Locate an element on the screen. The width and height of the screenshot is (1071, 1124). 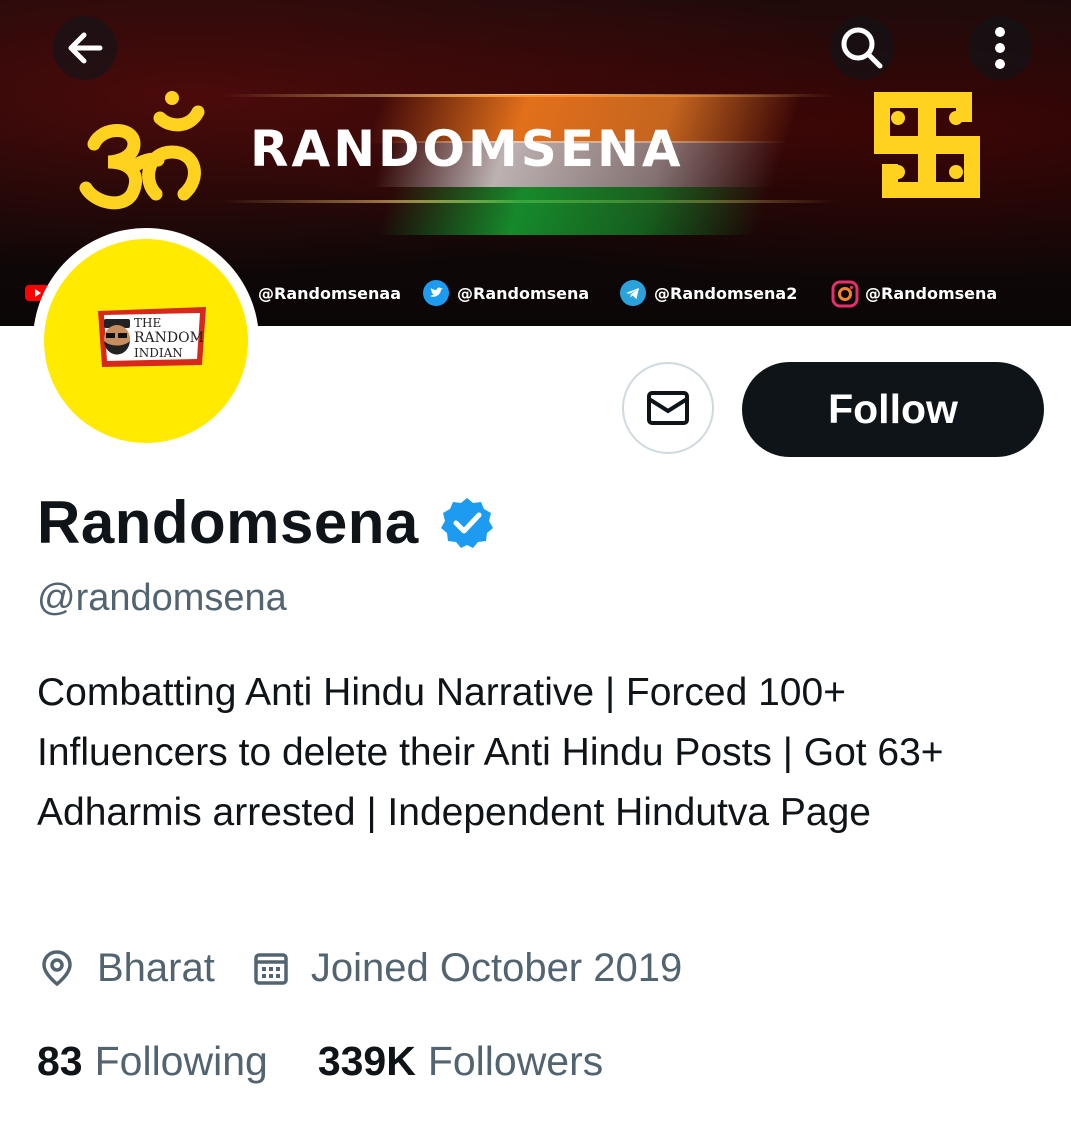
twitter-icon is located at coordinates (436, 293).